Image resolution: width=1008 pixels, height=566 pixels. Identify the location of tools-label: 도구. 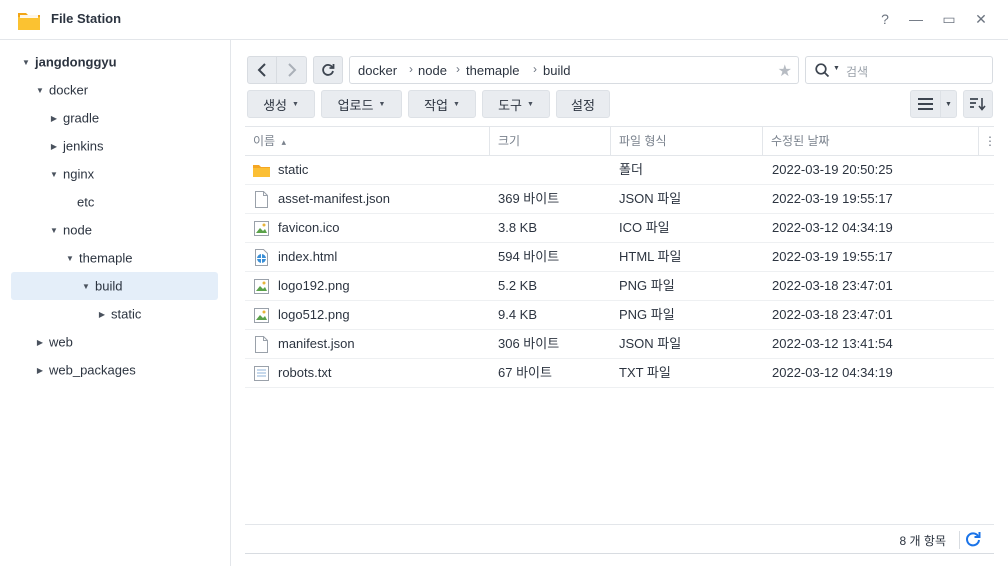
(510, 105).